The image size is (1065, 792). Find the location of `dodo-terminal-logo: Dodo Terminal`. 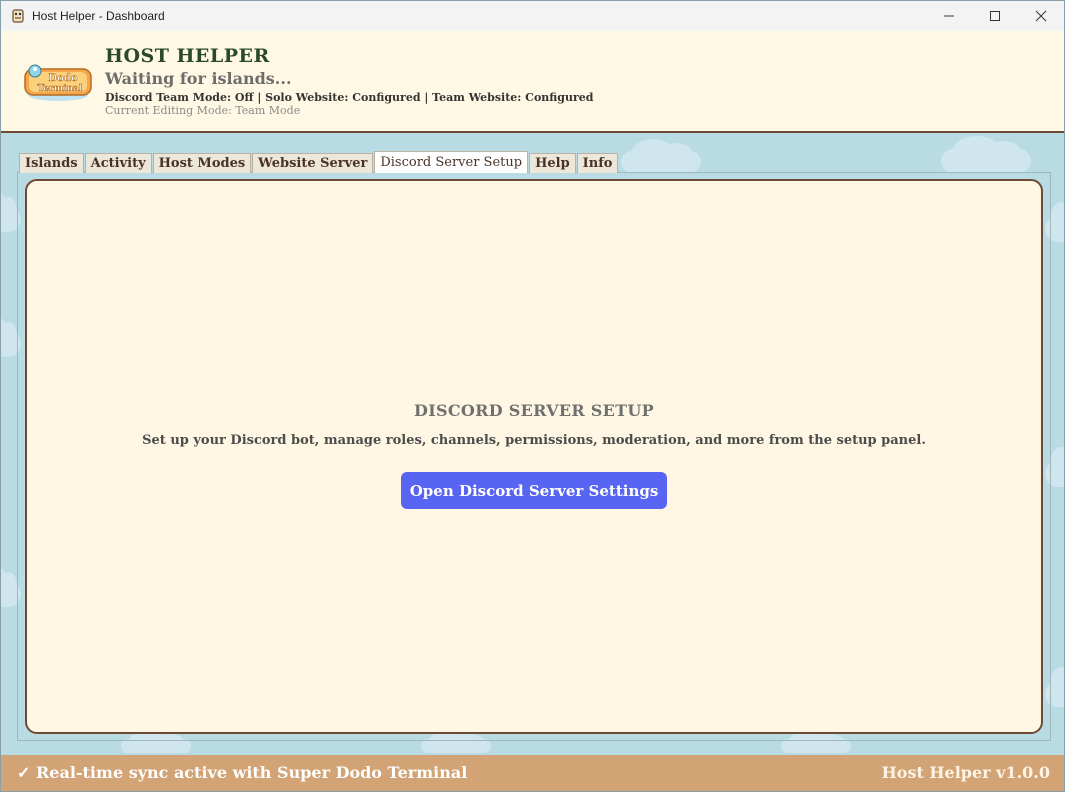

dodo-terminal-logo: Dodo Terminal is located at coordinates (58, 81).